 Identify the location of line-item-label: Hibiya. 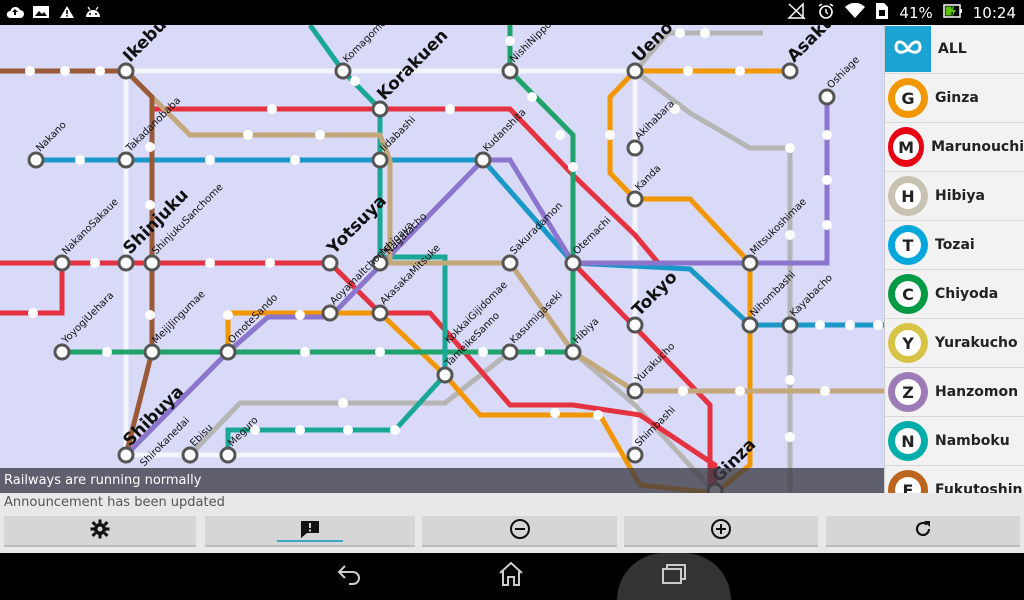
(960, 196).